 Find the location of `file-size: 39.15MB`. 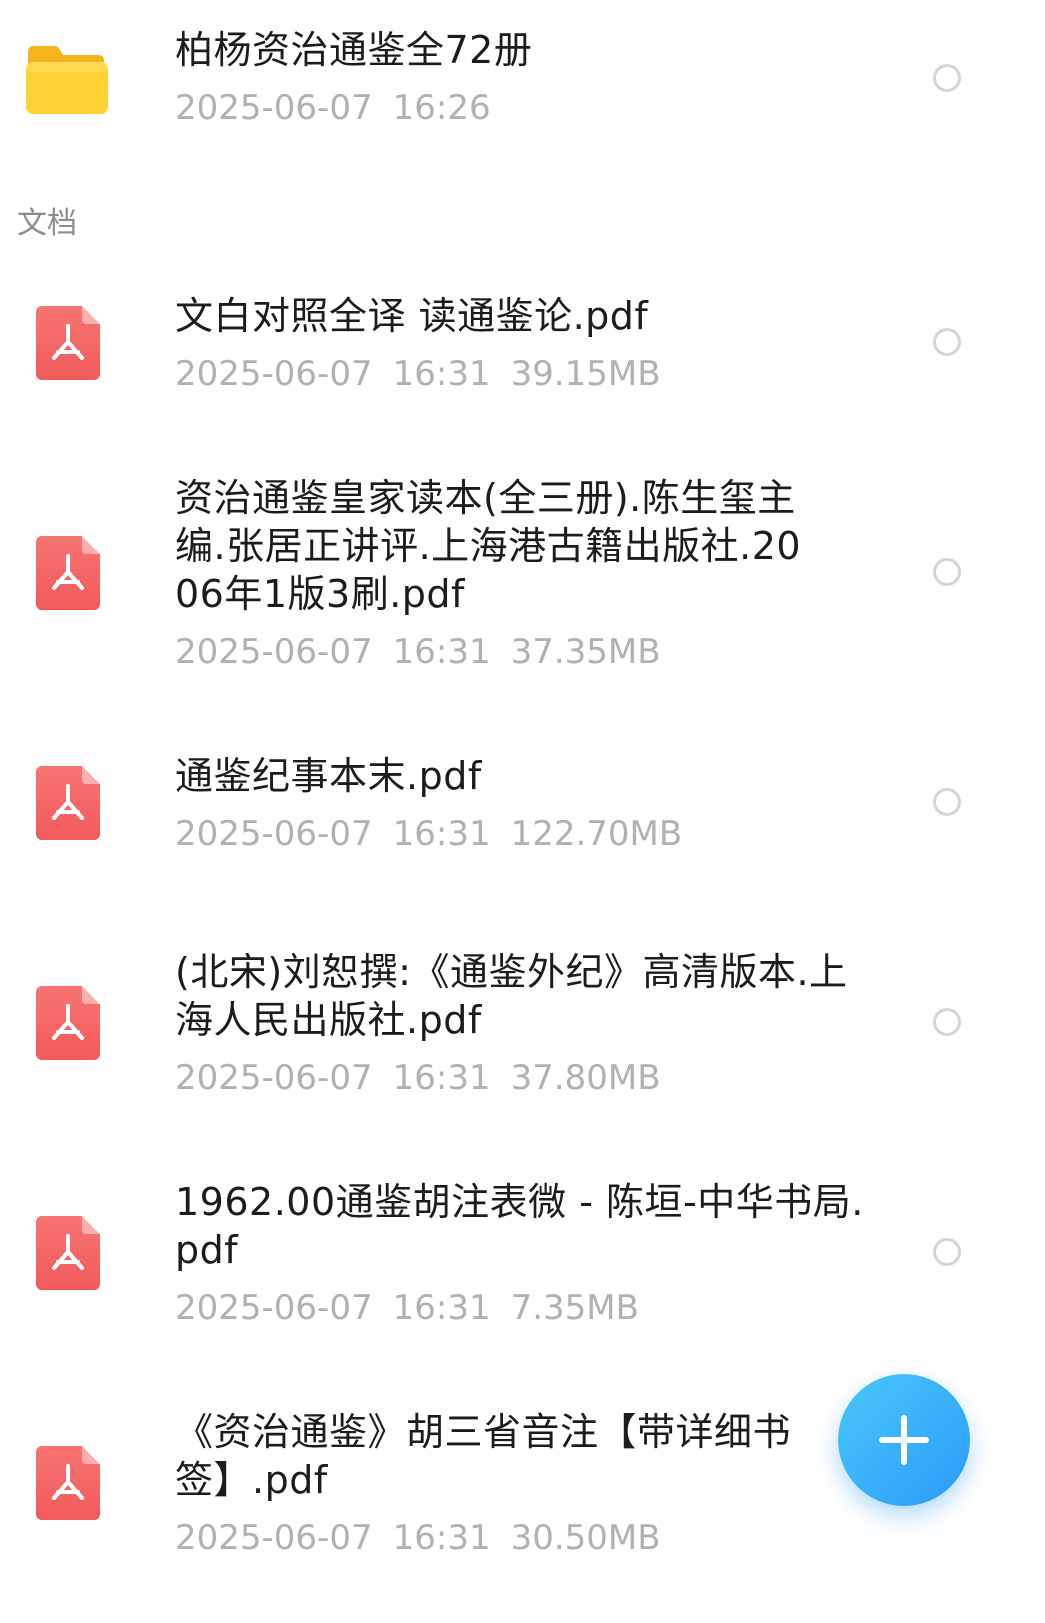

file-size: 39.15MB is located at coordinates (585, 374).